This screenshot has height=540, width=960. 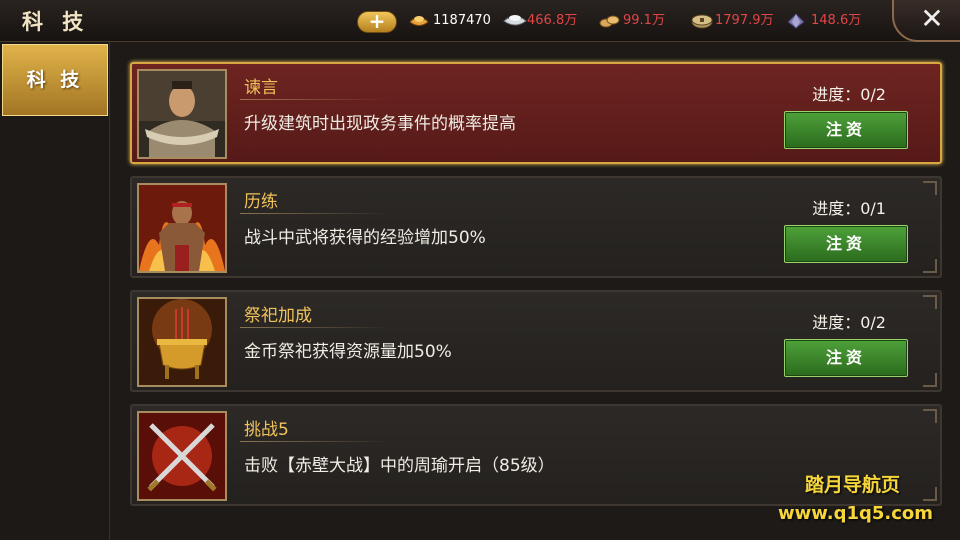 What do you see at coordinates (266, 430) in the screenshot?
I see `tech-name: 挑战5` at bounding box center [266, 430].